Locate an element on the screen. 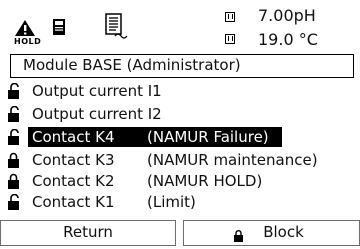 Image resolution: width=360 pixels, height=249 pixels. document-icon is located at coordinates (116, 28).